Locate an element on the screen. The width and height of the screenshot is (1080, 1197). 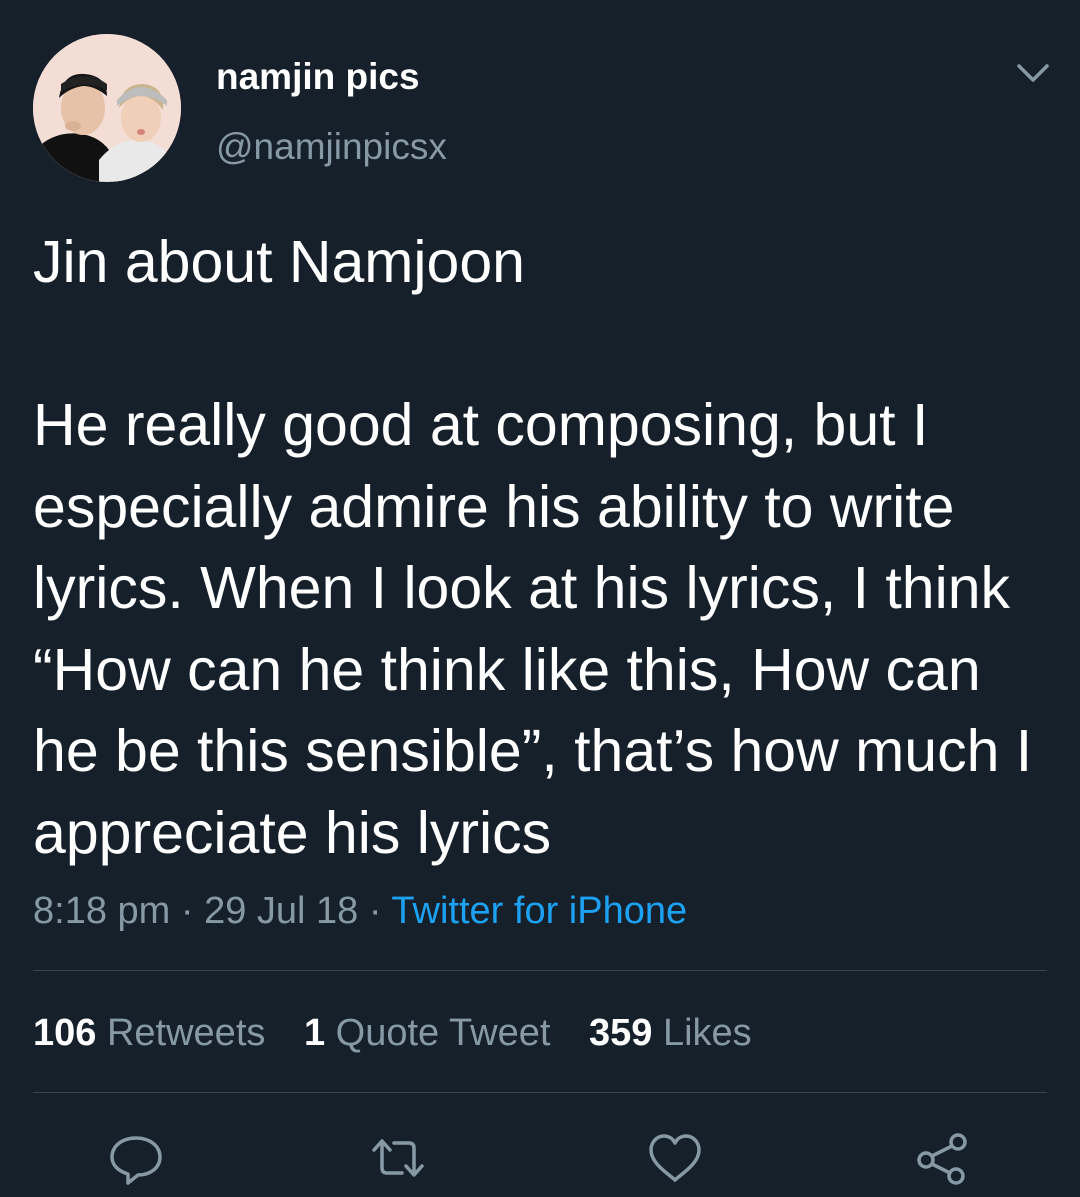
display-name: namjin pics is located at coordinates (318, 77).